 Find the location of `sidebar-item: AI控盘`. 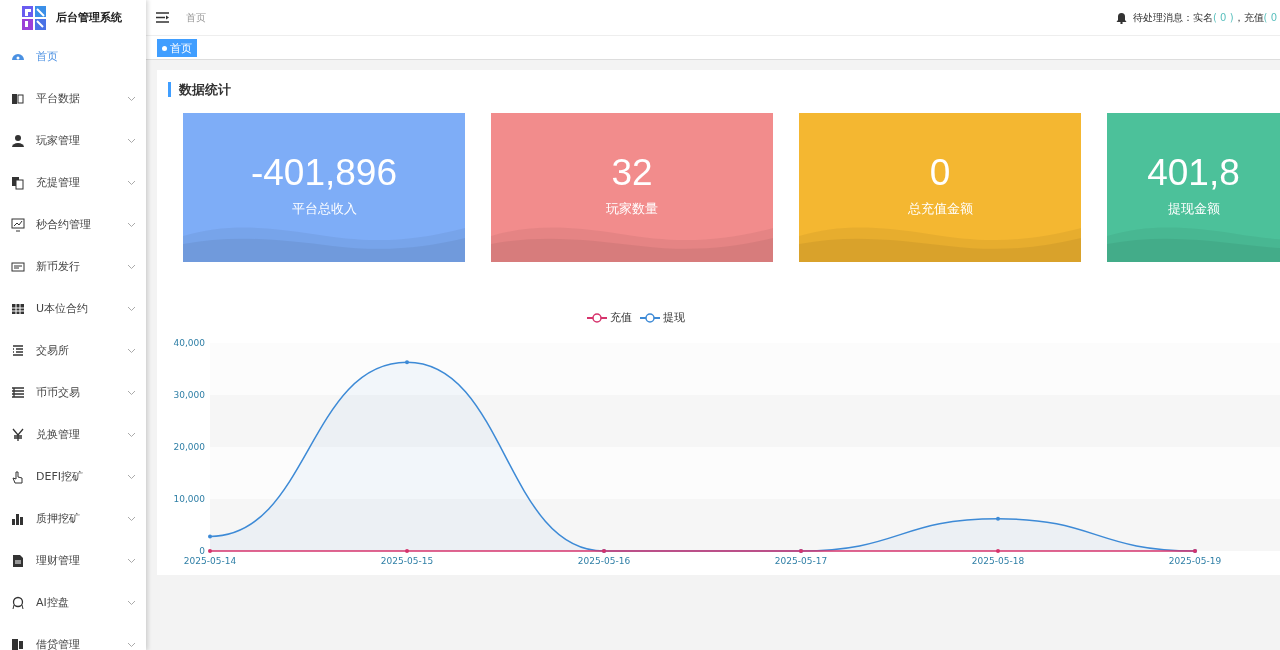

sidebar-item: AI控盘 is located at coordinates (73, 603).